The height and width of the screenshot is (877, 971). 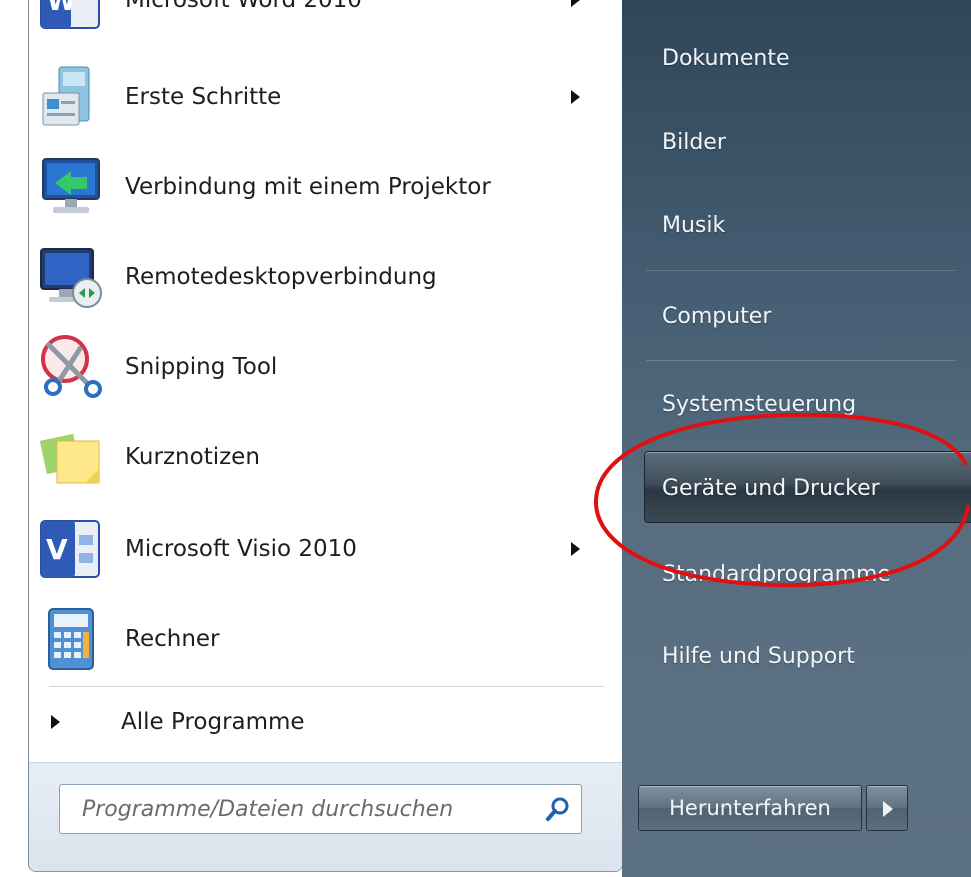 What do you see at coordinates (55, 722) in the screenshot?
I see `arrow-right-icon` at bounding box center [55, 722].